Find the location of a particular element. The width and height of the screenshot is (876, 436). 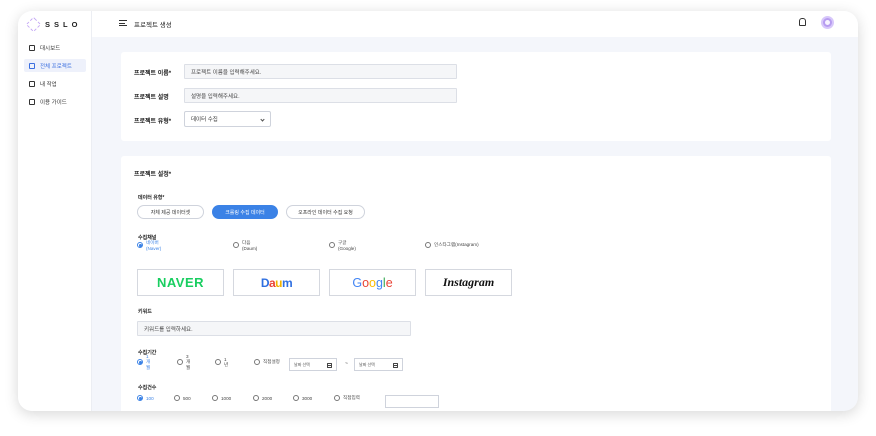

instagram-logo-card: Instagram is located at coordinates (468, 282).